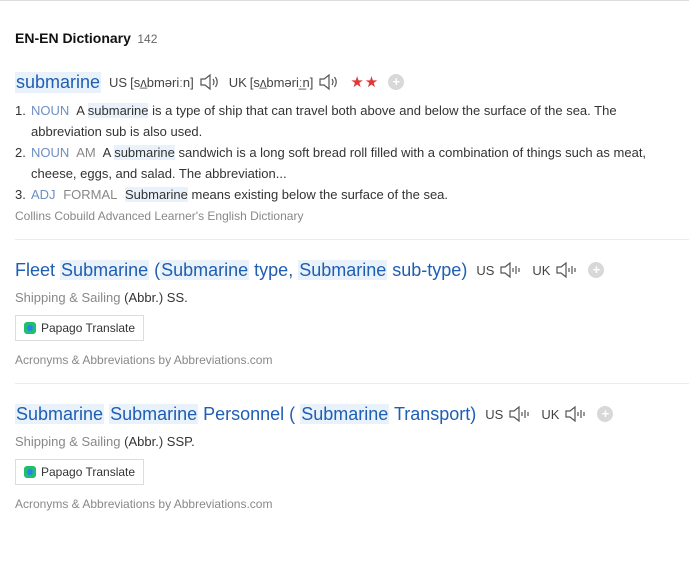  What do you see at coordinates (162, 82) in the screenshot?
I see `us-ipa: [sʌ̲bməriːn]` at bounding box center [162, 82].